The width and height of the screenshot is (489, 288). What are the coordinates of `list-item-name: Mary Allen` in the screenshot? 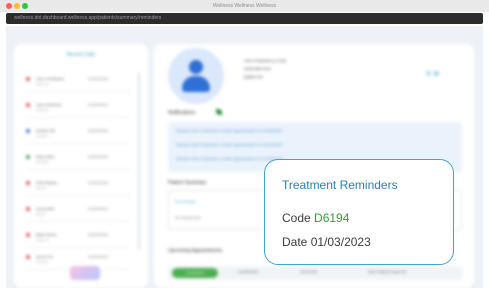 It's located at (45, 156).